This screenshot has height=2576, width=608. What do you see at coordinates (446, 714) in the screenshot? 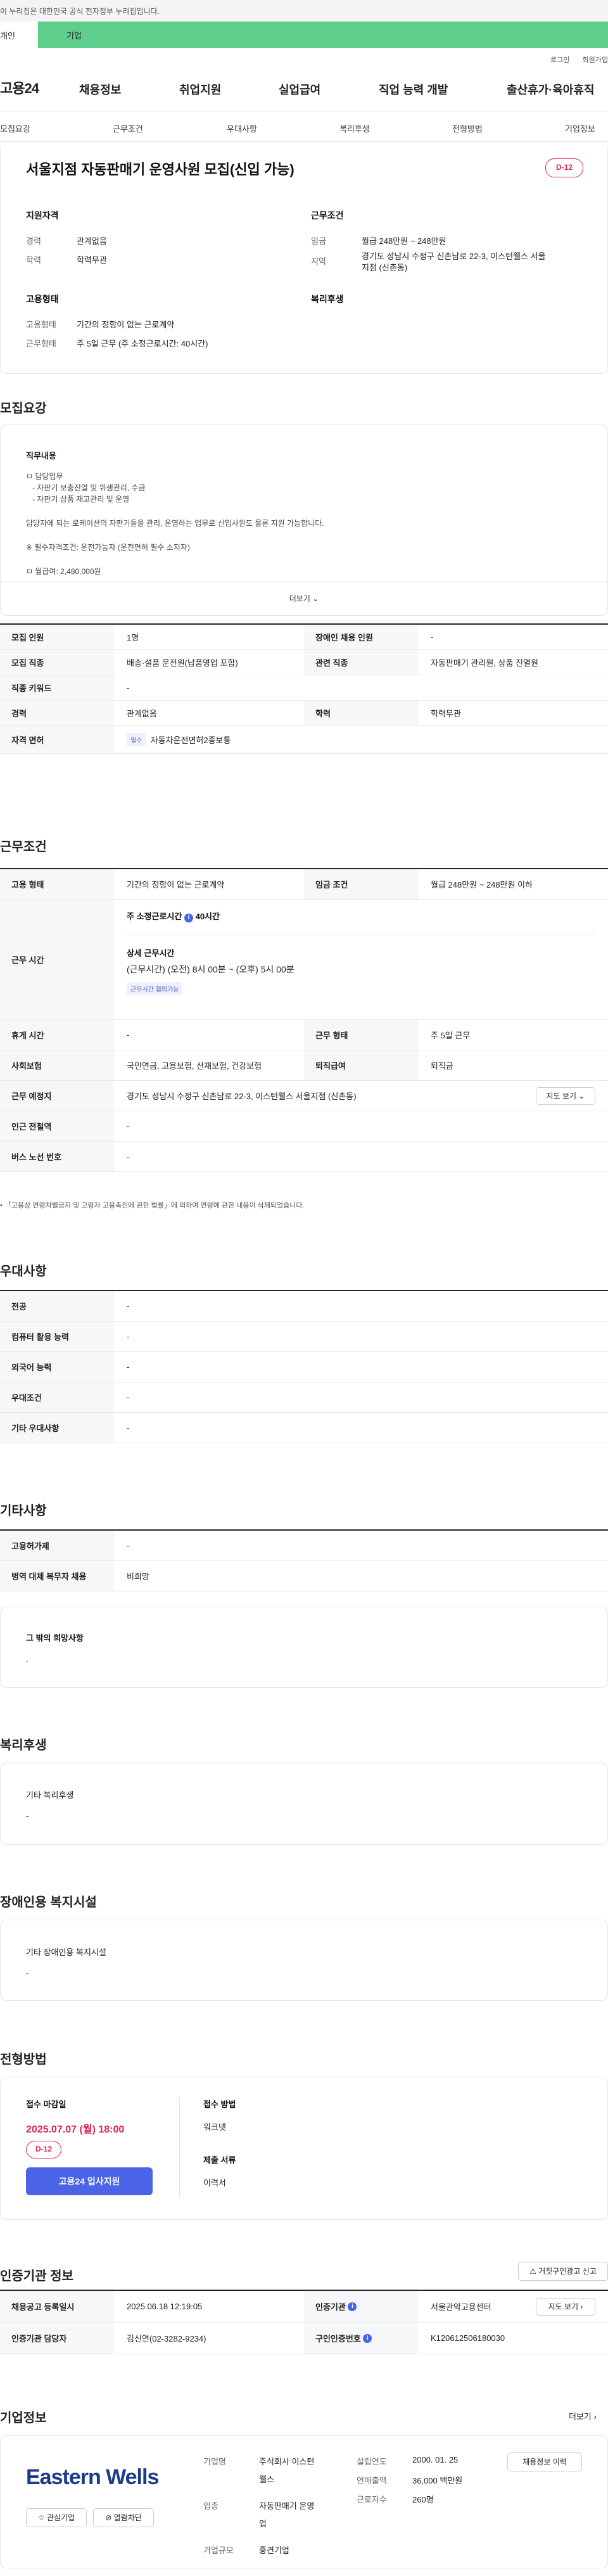
I see `td-edu: 학력무관` at bounding box center [446, 714].